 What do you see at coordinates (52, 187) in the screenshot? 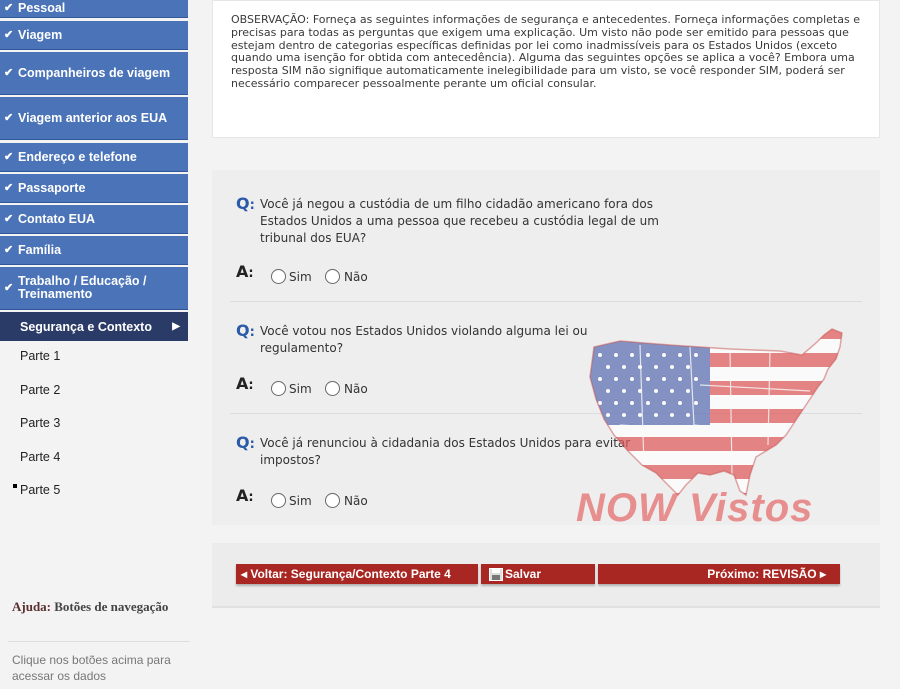
I see `sidebar-item-label: Passaporte` at bounding box center [52, 187].